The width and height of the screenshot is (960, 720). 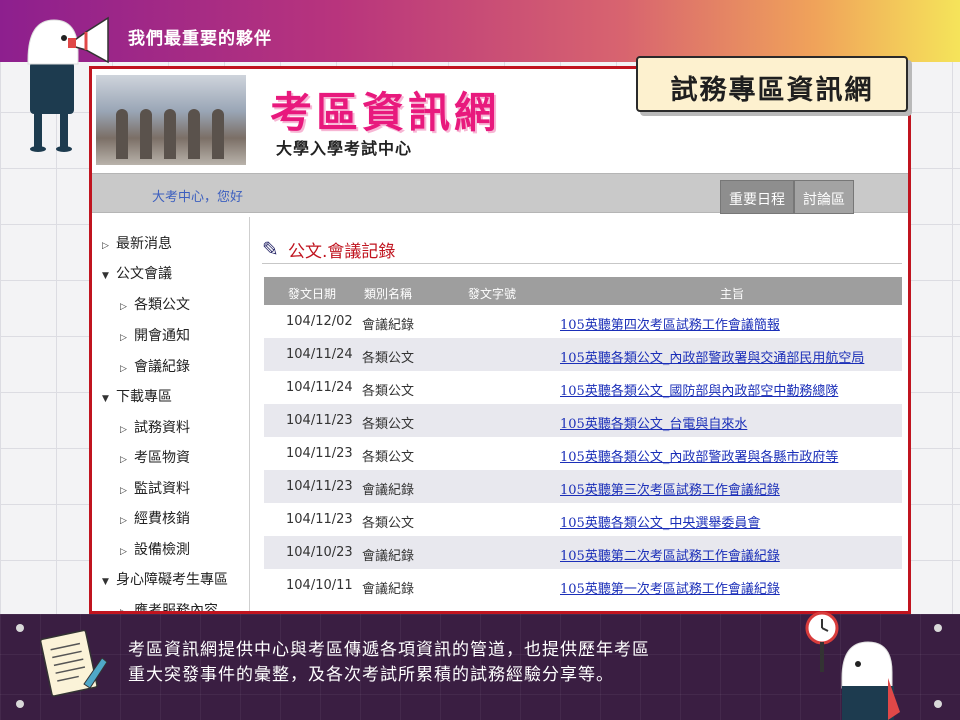 I want to click on callout-label: 試務專區資訊網, so click(x=772, y=84).